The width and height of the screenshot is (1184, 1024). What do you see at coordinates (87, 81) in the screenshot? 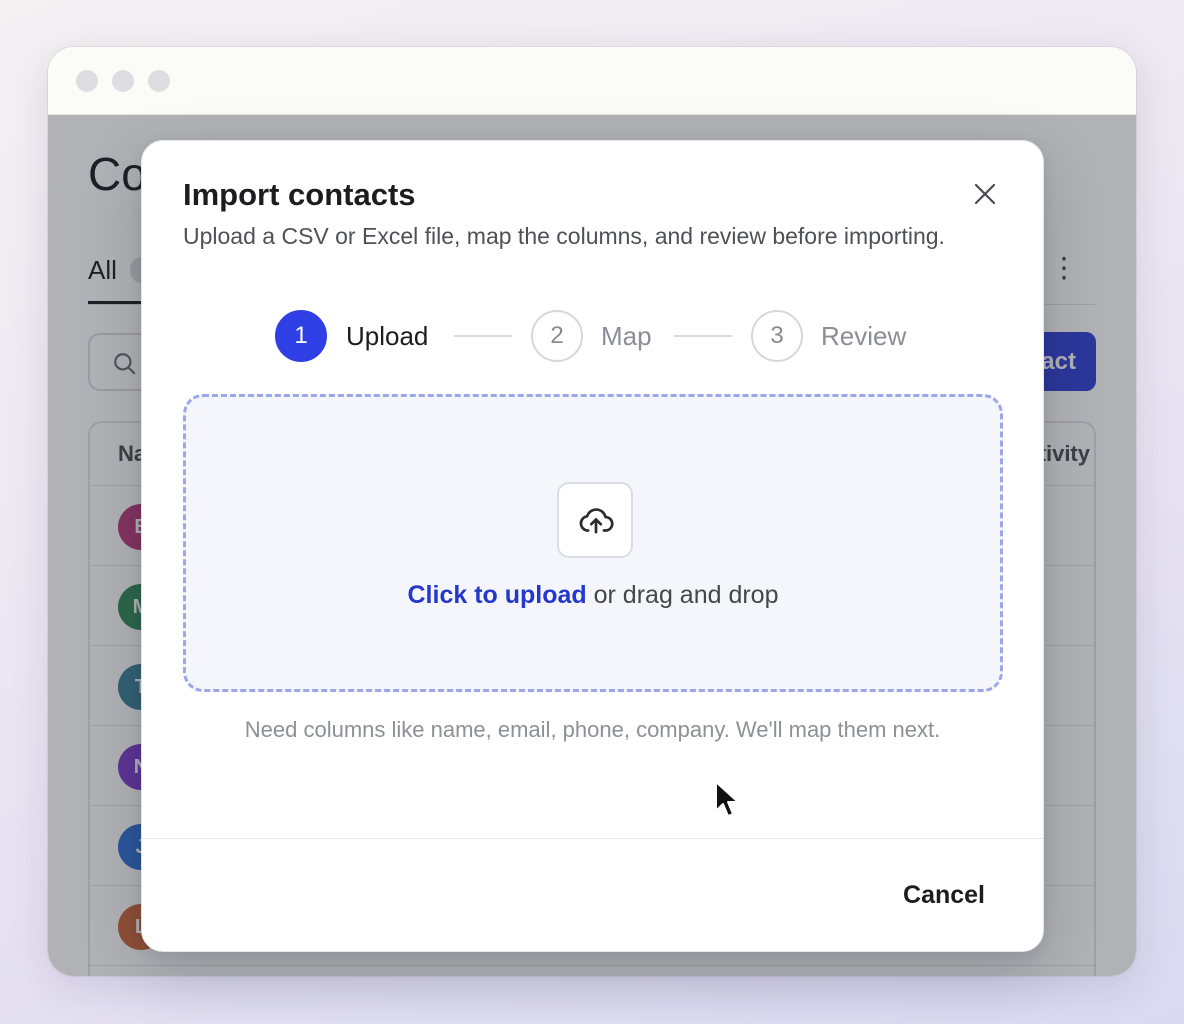
I see `window-close-dot` at bounding box center [87, 81].